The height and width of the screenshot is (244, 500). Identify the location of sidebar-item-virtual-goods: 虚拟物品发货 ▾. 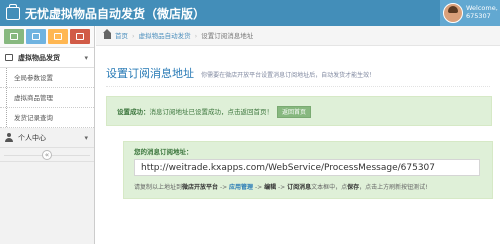
(47, 58).